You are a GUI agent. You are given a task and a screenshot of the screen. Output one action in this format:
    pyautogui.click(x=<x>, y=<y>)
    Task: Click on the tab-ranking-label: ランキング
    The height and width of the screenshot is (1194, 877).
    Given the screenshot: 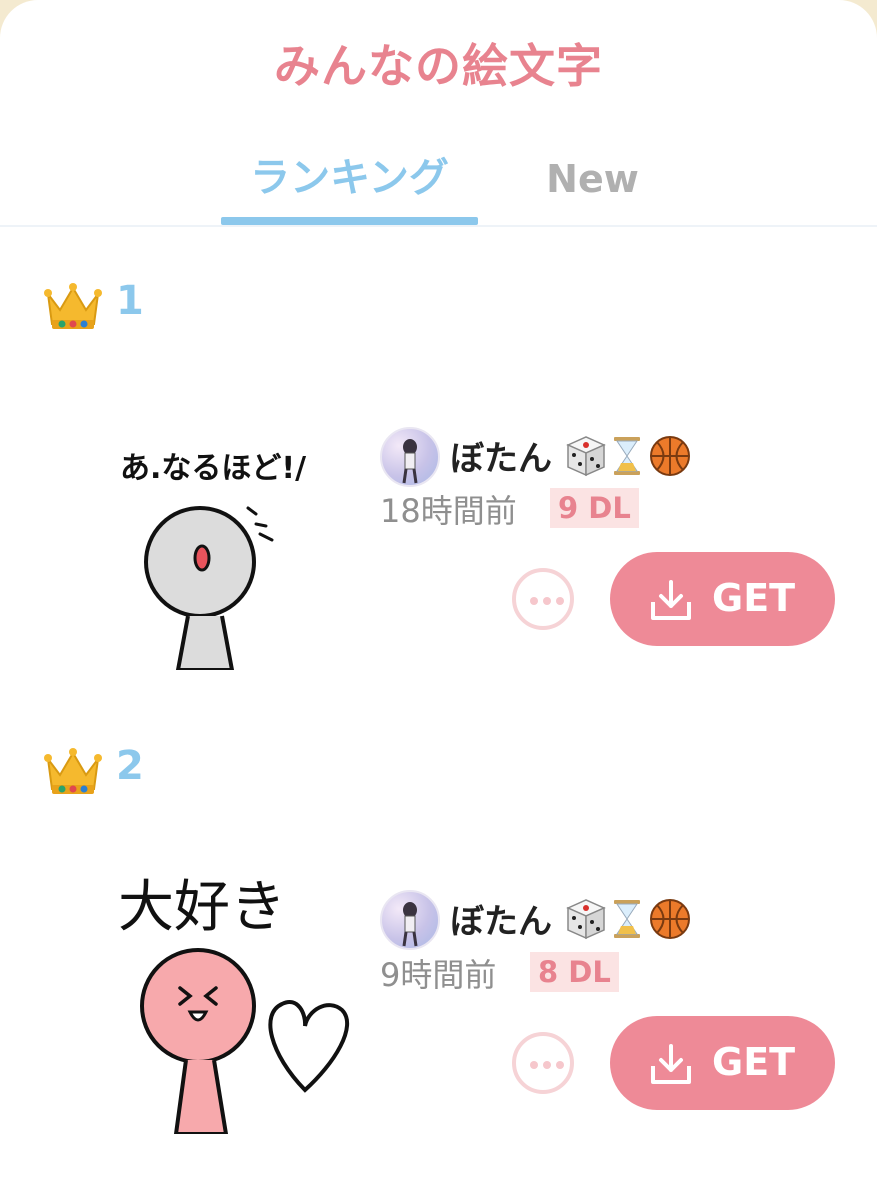 What is the action you would take?
    pyautogui.click(x=349, y=178)
    